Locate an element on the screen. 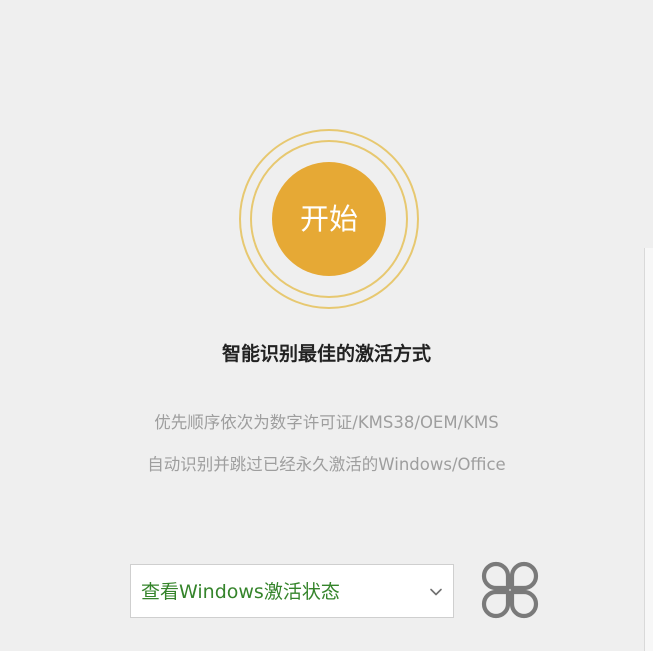 The width and height of the screenshot is (653, 651). start-button: 开始 is located at coordinates (329, 219).